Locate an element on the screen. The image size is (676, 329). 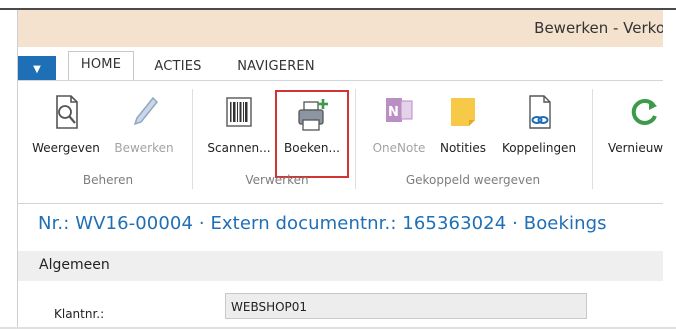
button-label: OneNote is located at coordinates (399, 148).